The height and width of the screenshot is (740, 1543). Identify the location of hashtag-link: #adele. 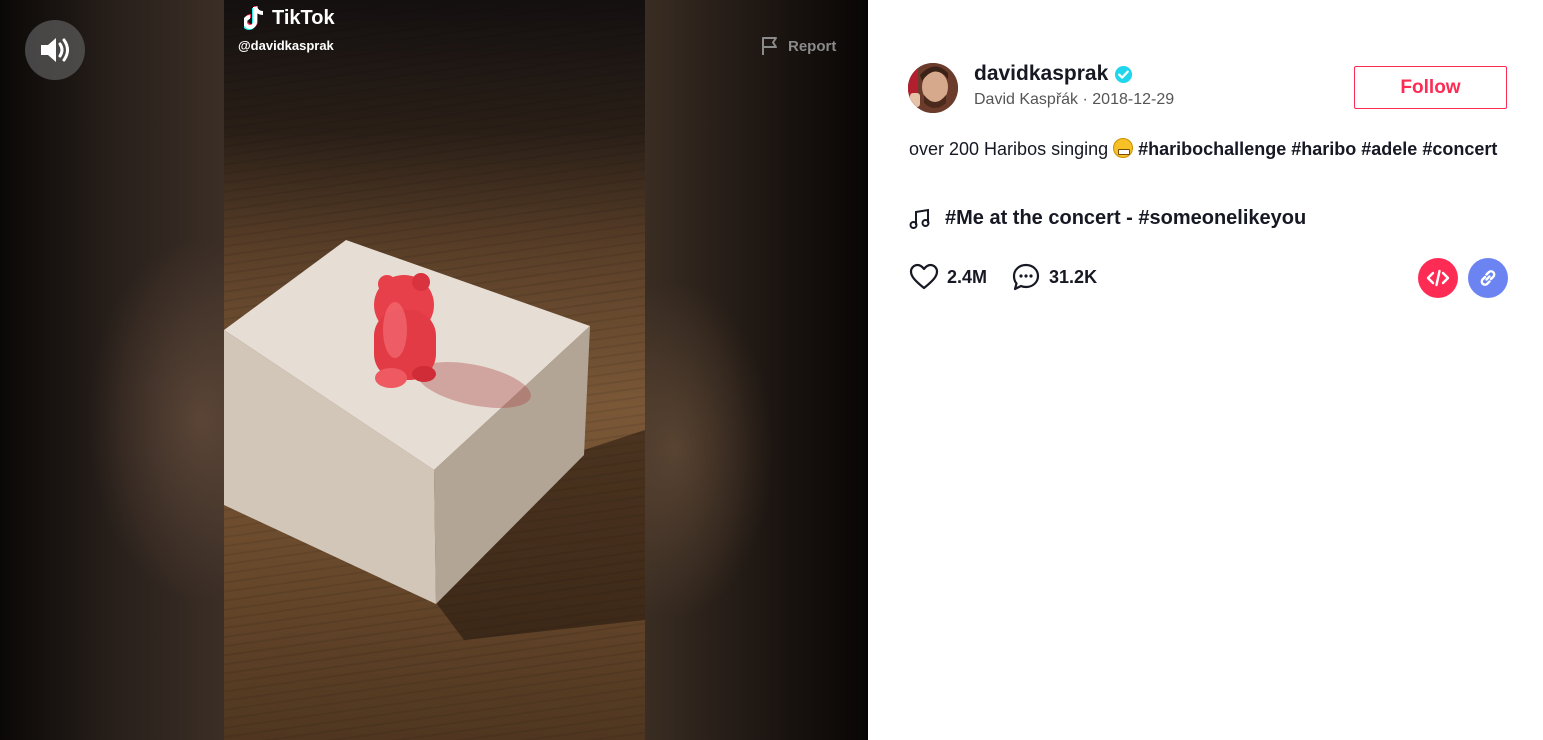
(1389, 149).